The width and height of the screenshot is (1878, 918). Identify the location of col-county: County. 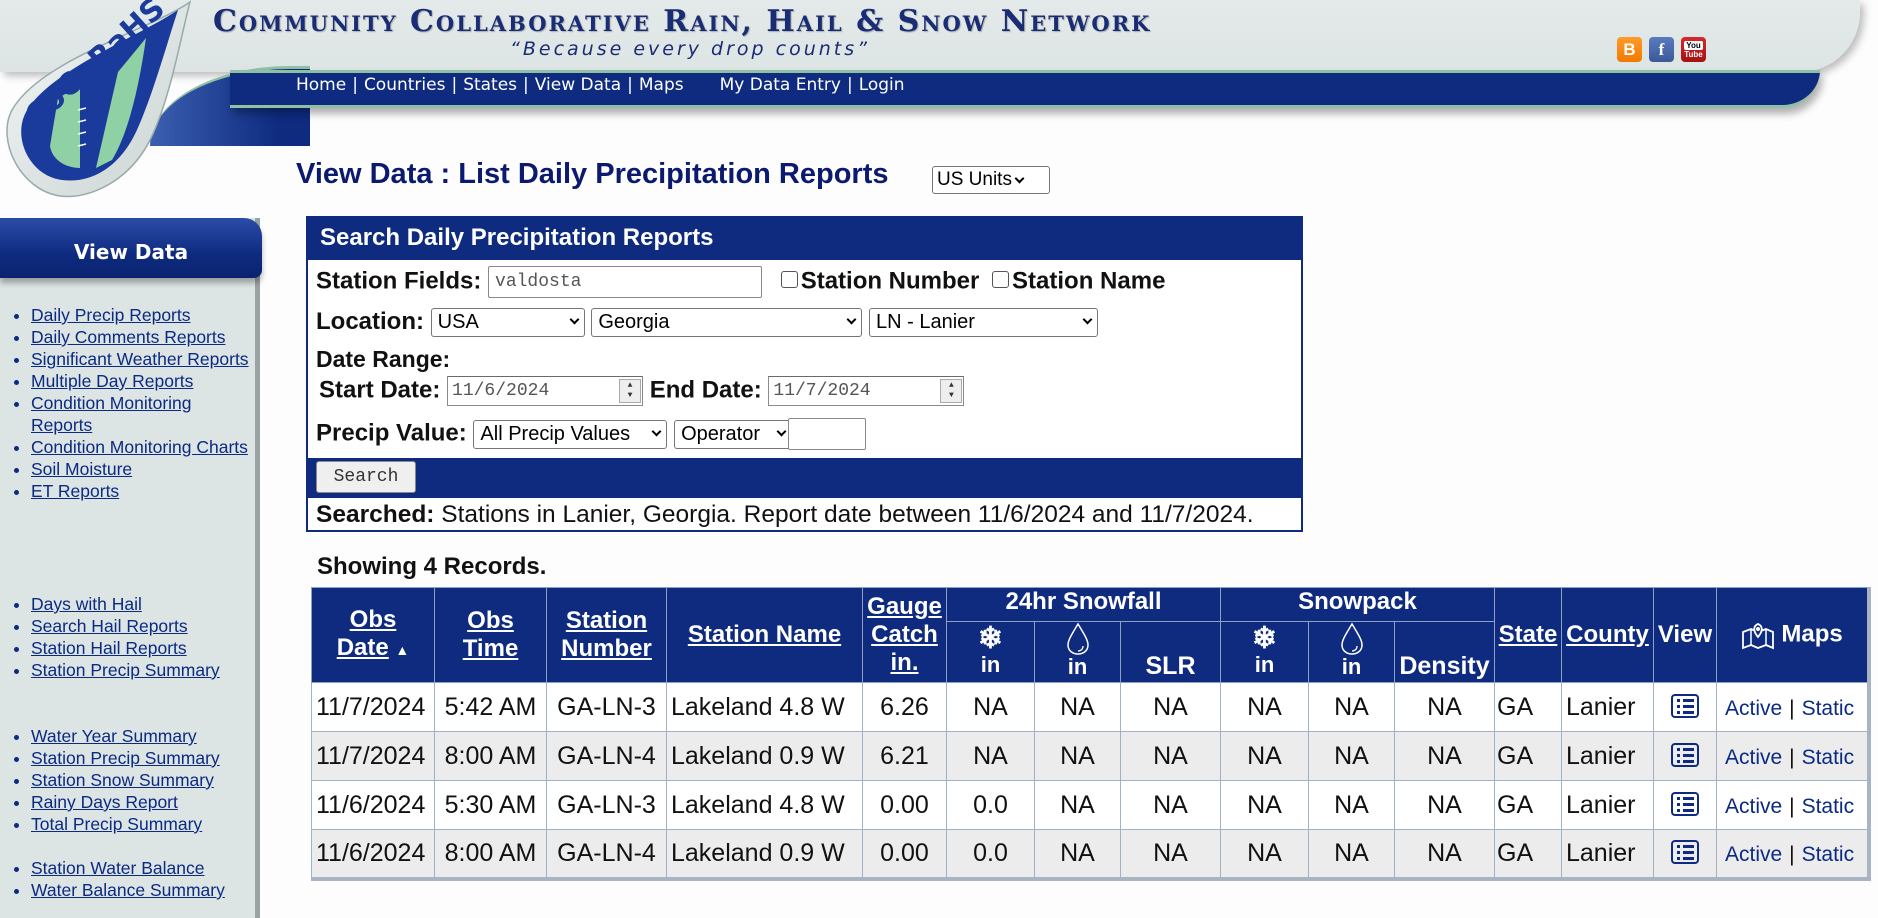
(1607, 635).